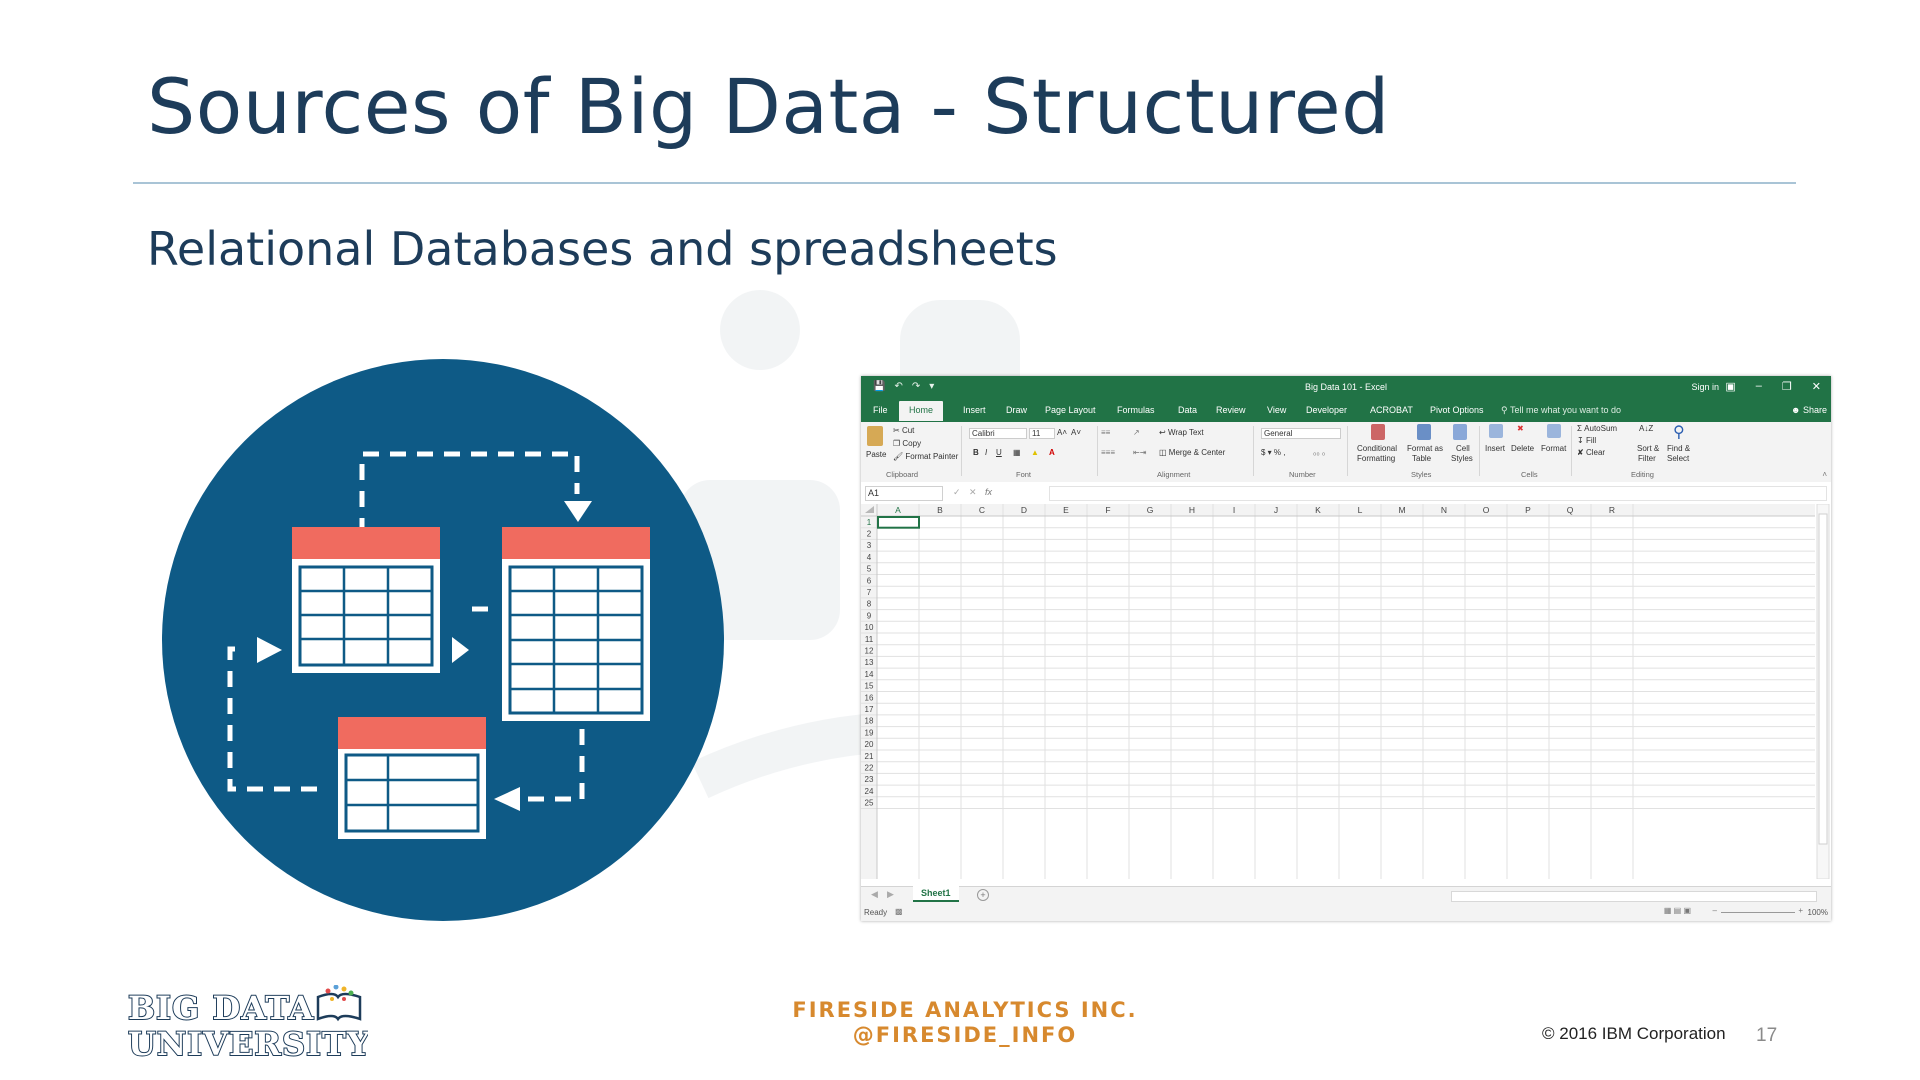 The image size is (1920, 1080). What do you see at coordinates (869, 522) in the screenshot?
I see `row-header: 1` at bounding box center [869, 522].